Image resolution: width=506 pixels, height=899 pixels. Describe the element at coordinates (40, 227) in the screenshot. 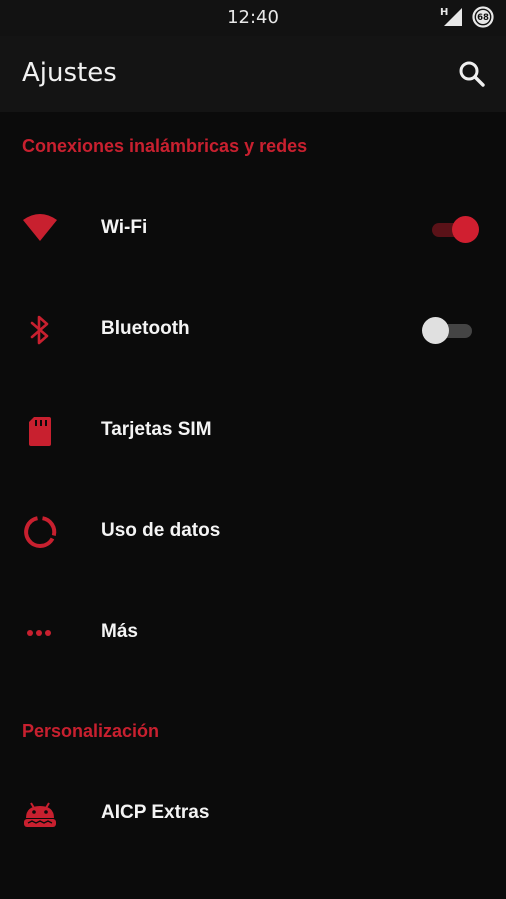

I see `wifi-icon` at that location.